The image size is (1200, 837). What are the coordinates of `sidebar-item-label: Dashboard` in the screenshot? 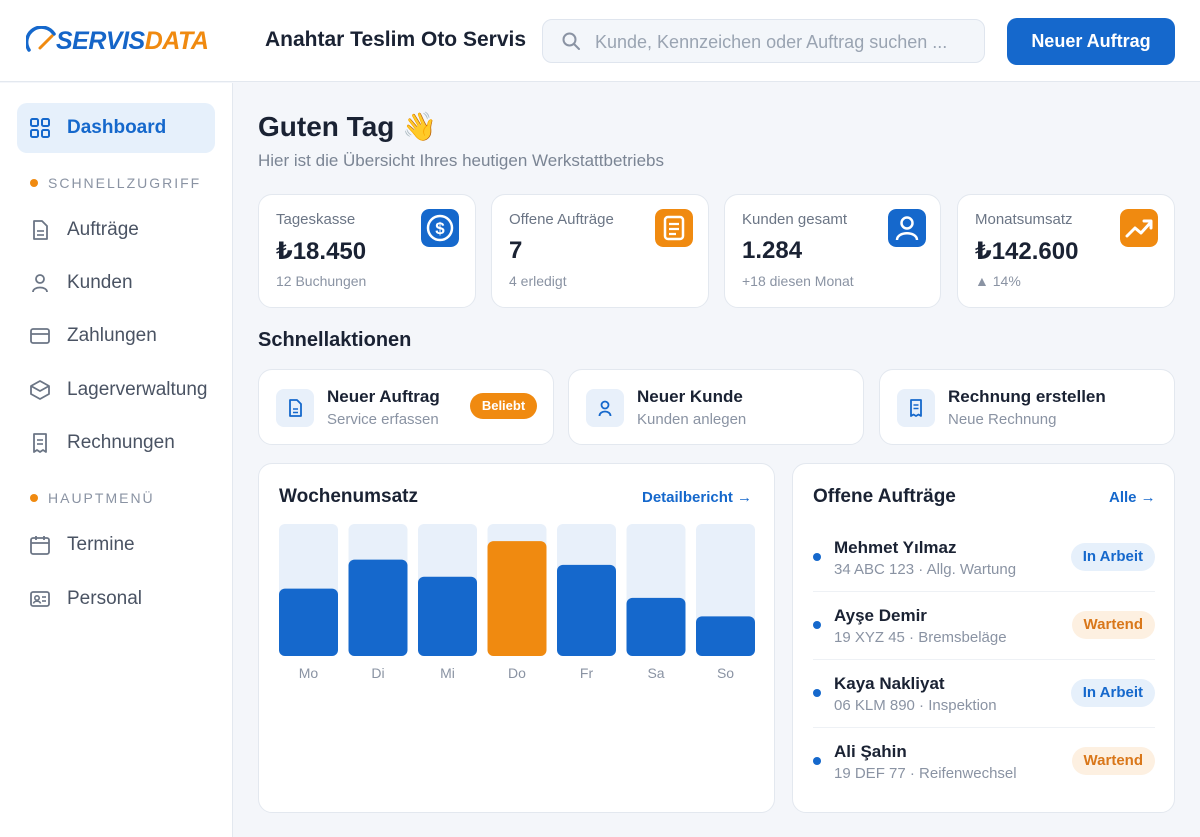 It's located at (117, 127).